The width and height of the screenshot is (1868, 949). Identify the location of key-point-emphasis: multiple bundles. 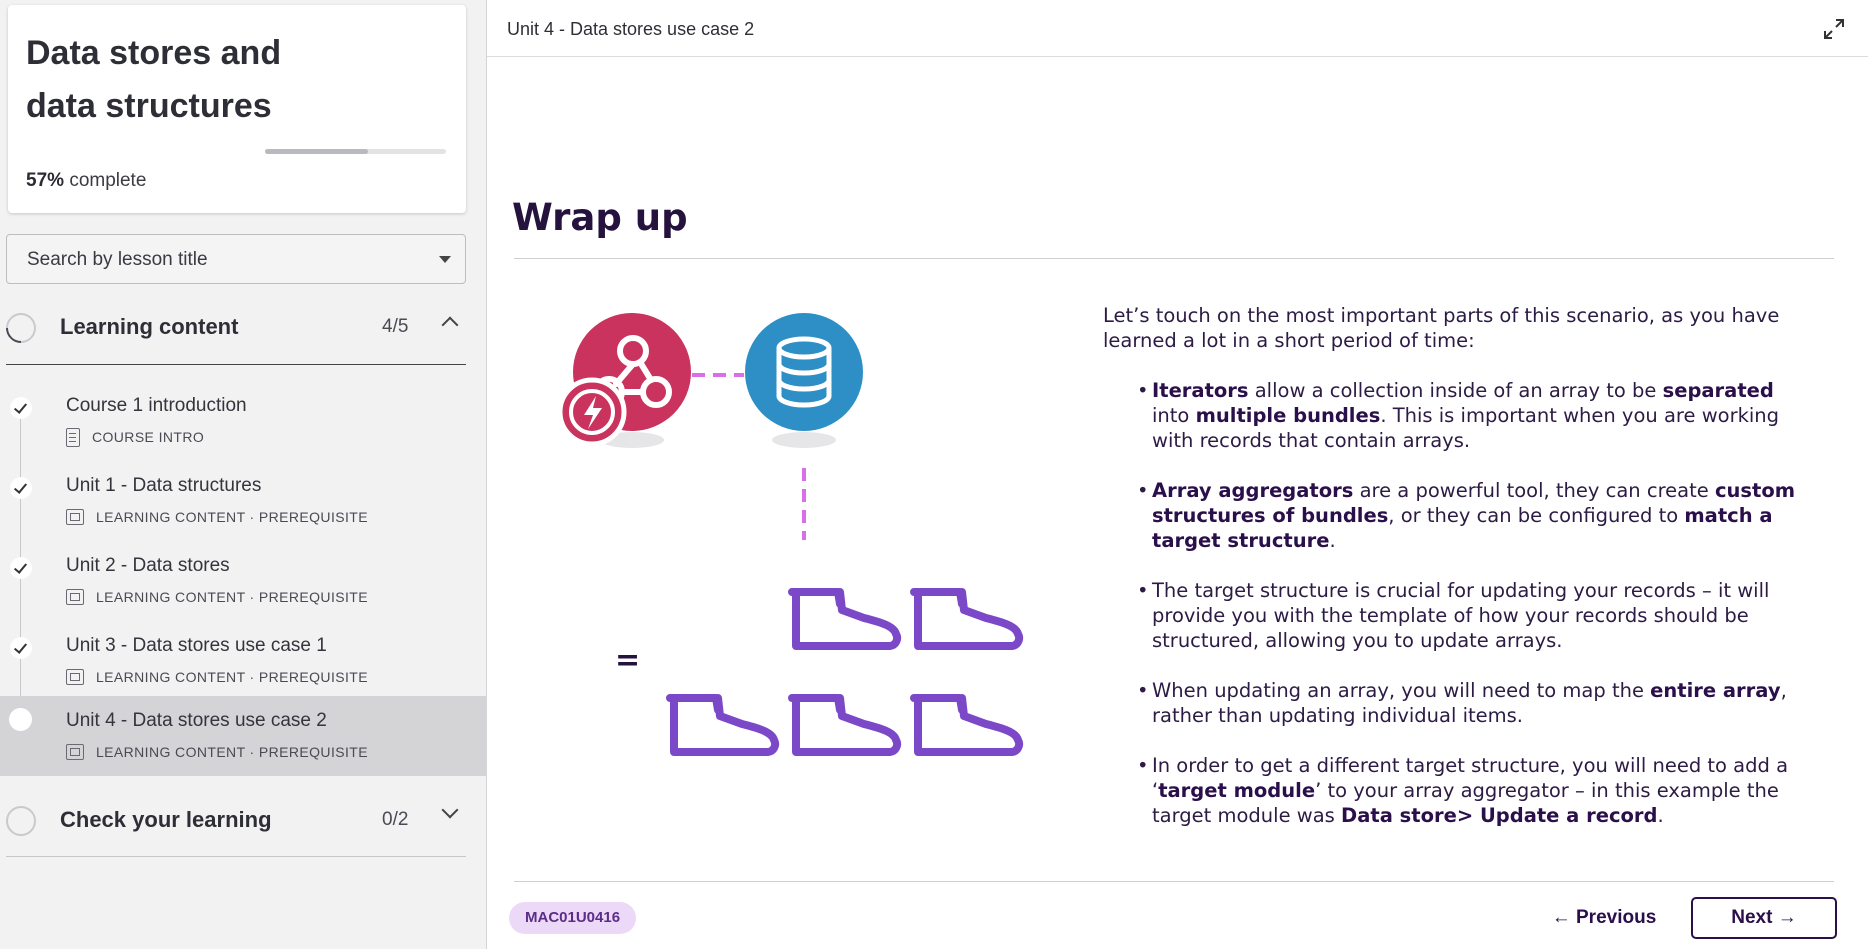
(1288, 415).